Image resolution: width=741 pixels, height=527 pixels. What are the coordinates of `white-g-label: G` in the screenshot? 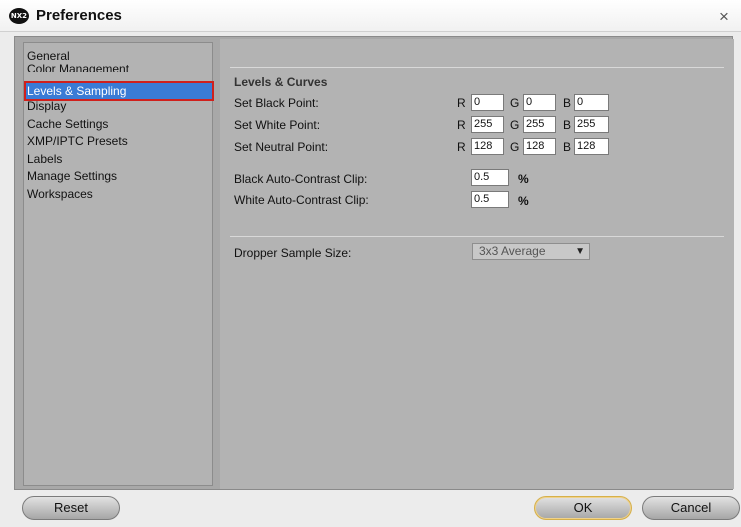 It's located at (515, 125).